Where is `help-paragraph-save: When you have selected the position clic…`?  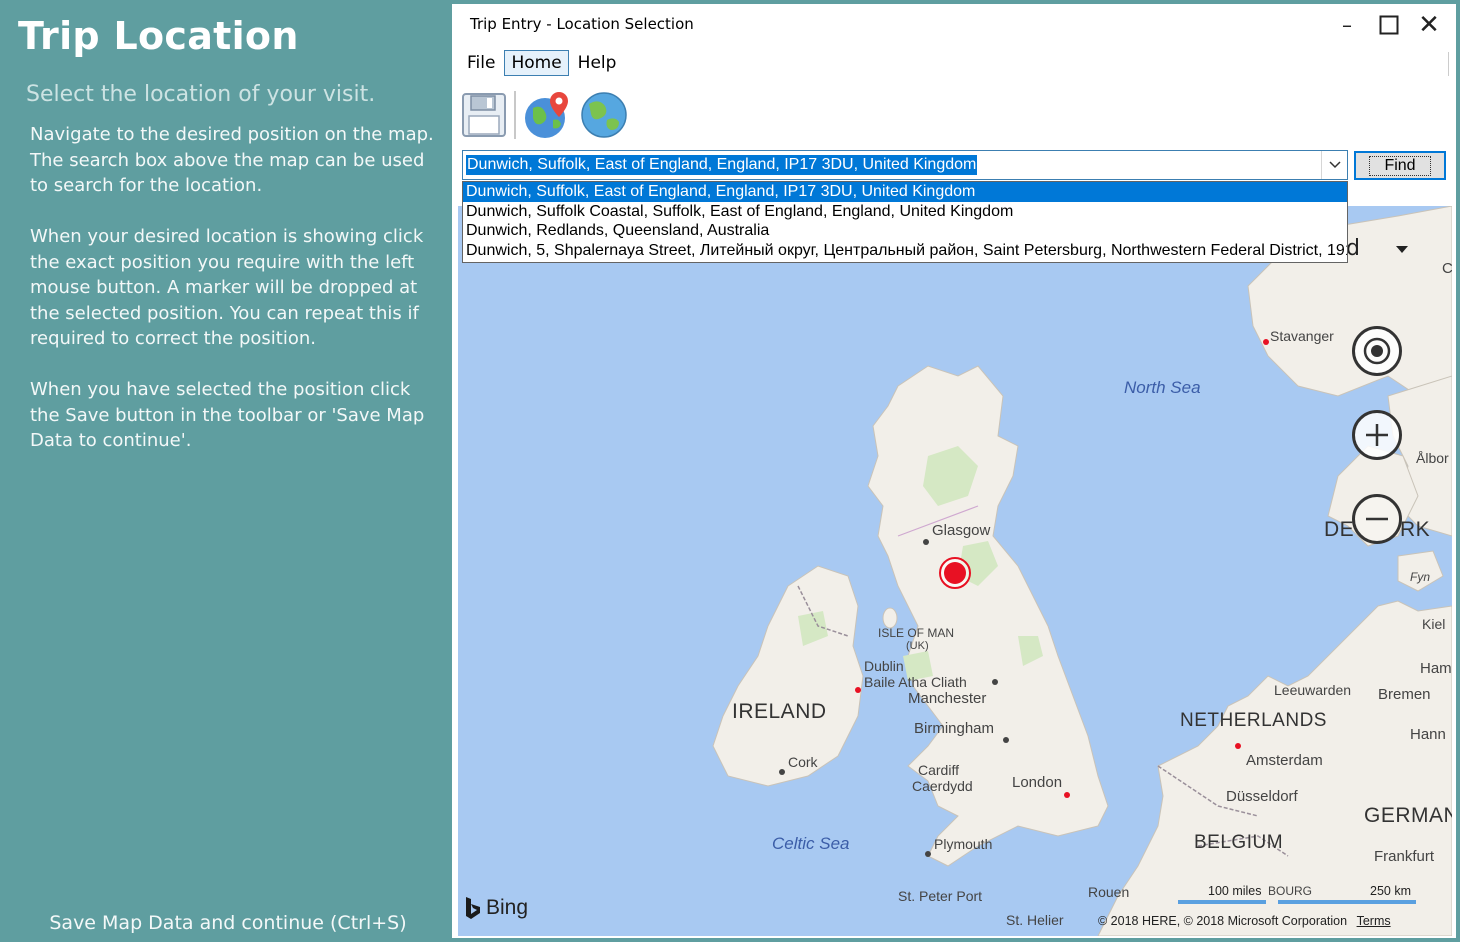
help-paragraph-save: When you have selected the position clic… is located at coordinates (227, 415).